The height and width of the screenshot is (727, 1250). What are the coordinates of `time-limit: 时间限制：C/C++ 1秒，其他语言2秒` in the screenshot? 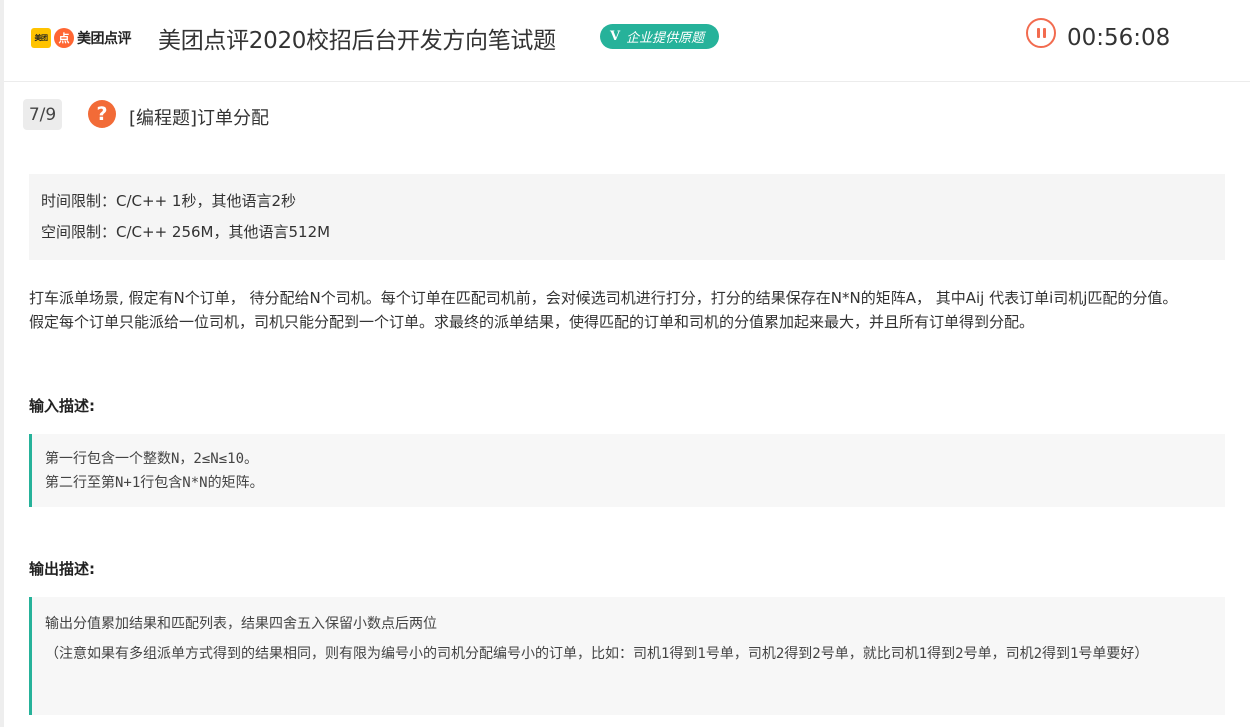 It's located at (168, 201).